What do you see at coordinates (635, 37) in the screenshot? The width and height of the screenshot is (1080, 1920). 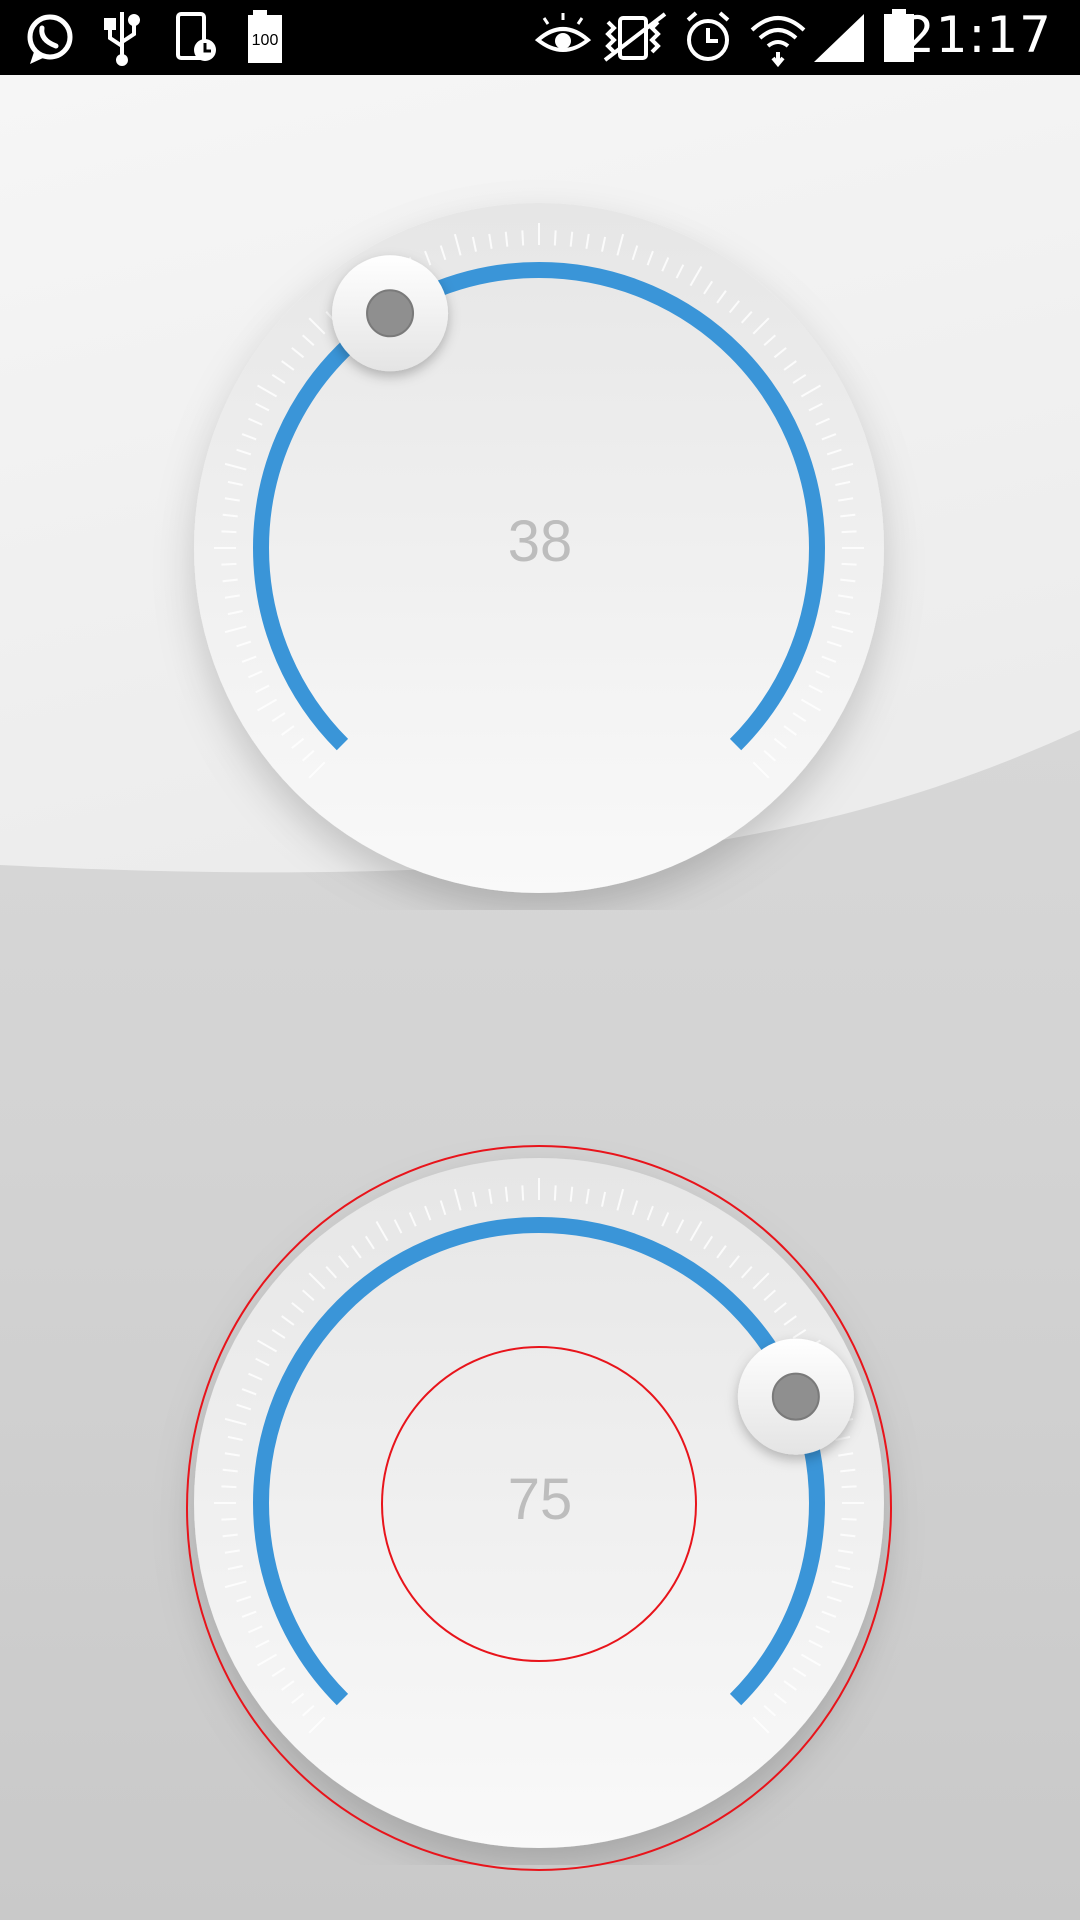 I see `vibrate-icon` at bounding box center [635, 37].